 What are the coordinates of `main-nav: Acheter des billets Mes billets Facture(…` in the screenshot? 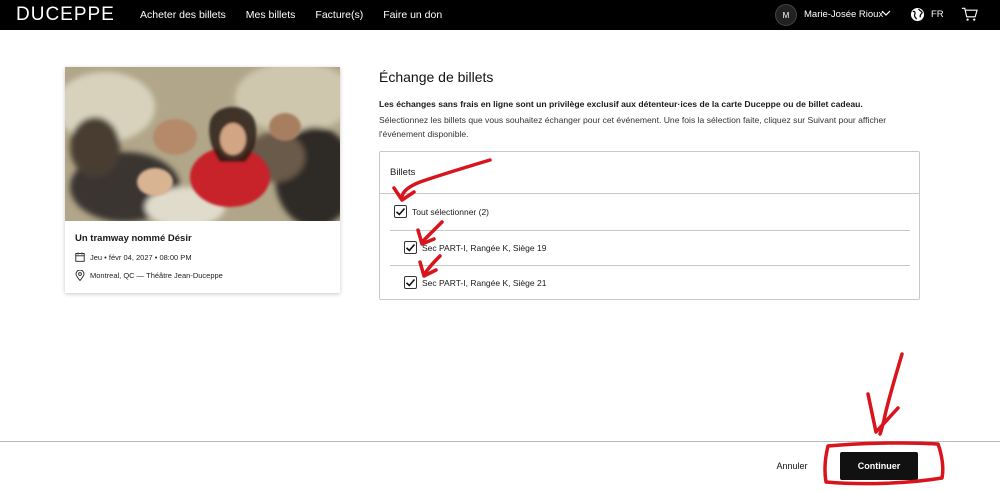 It's located at (301, 15).